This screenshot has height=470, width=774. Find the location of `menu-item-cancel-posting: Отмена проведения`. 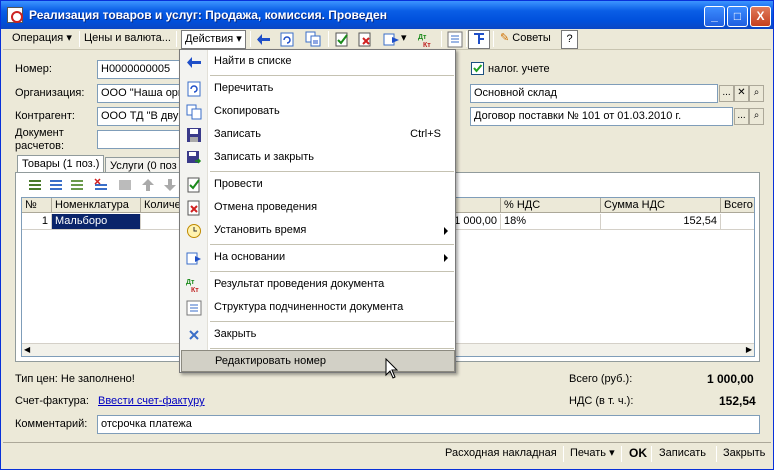

menu-item-cancel-posting: Отмена проведения is located at coordinates (318, 208).